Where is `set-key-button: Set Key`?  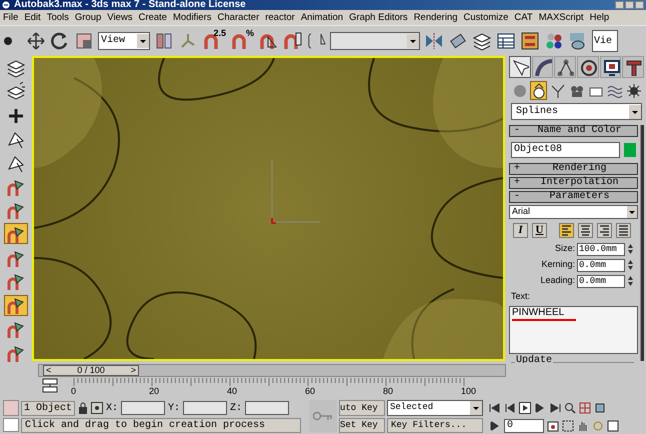
set-key-button: Set Key is located at coordinates (362, 425).